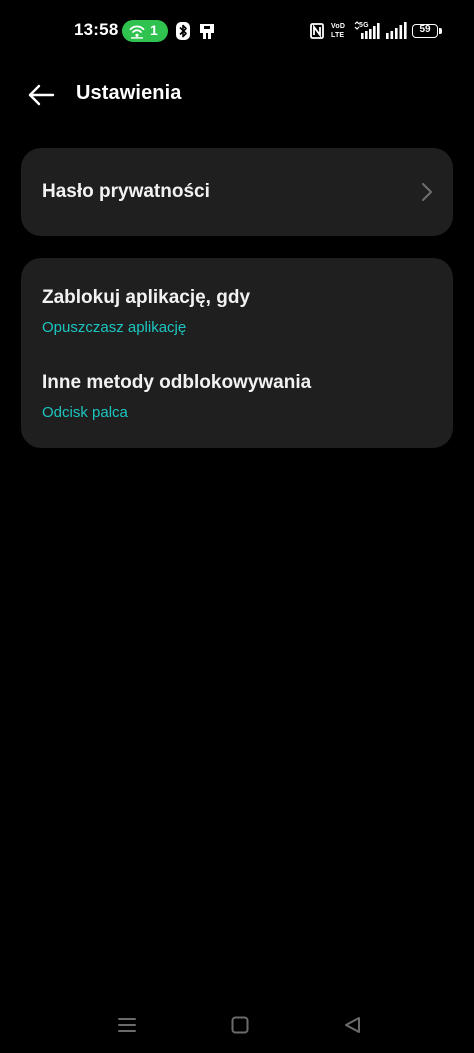 Image resolution: width=474 pixels, height=1053 pixels. Describe the element at coordinates (396, 30) in the screenshot. I see `signal-icon` at that location.